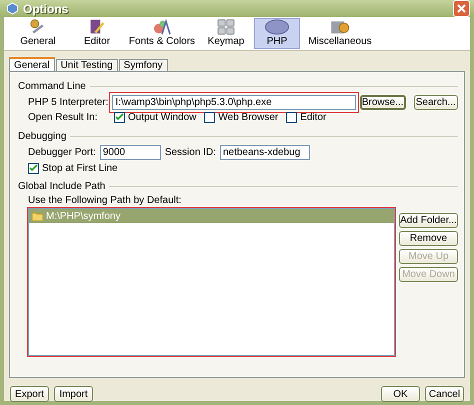 The image size is (474, 405). I want to click on checkbox-label: Output Window, so click(162, 117).